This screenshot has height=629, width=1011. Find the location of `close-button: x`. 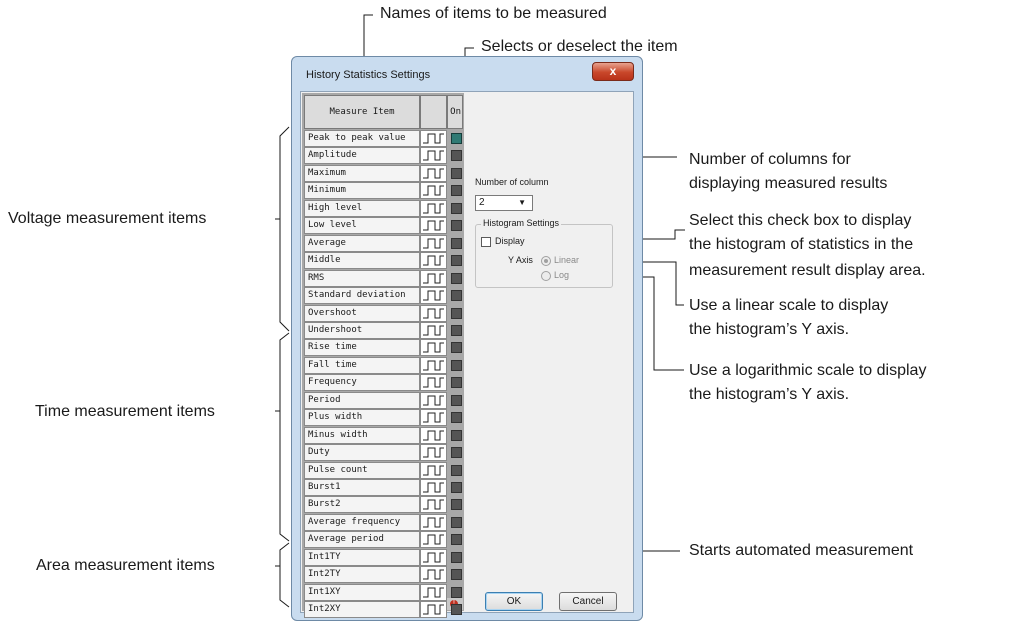

close-button: x is located at coordinates (613, 71).